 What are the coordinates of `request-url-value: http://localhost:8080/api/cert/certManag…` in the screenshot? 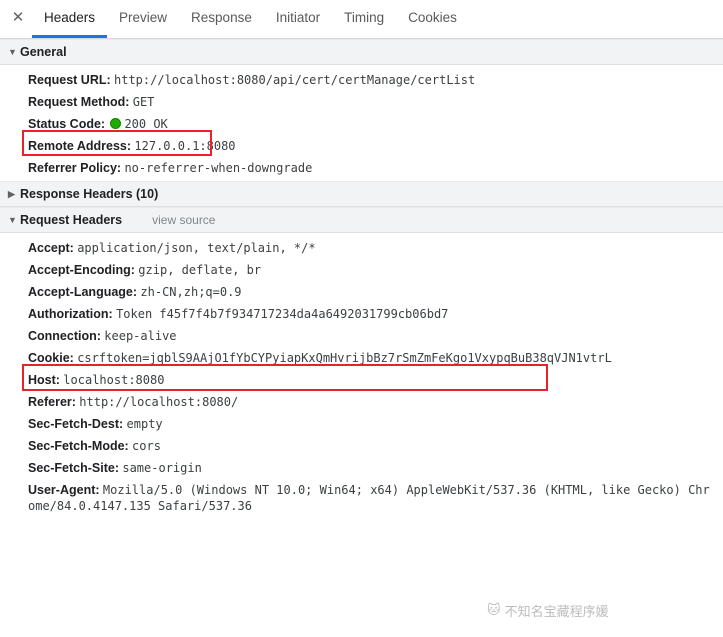 It's located at (295, 80).